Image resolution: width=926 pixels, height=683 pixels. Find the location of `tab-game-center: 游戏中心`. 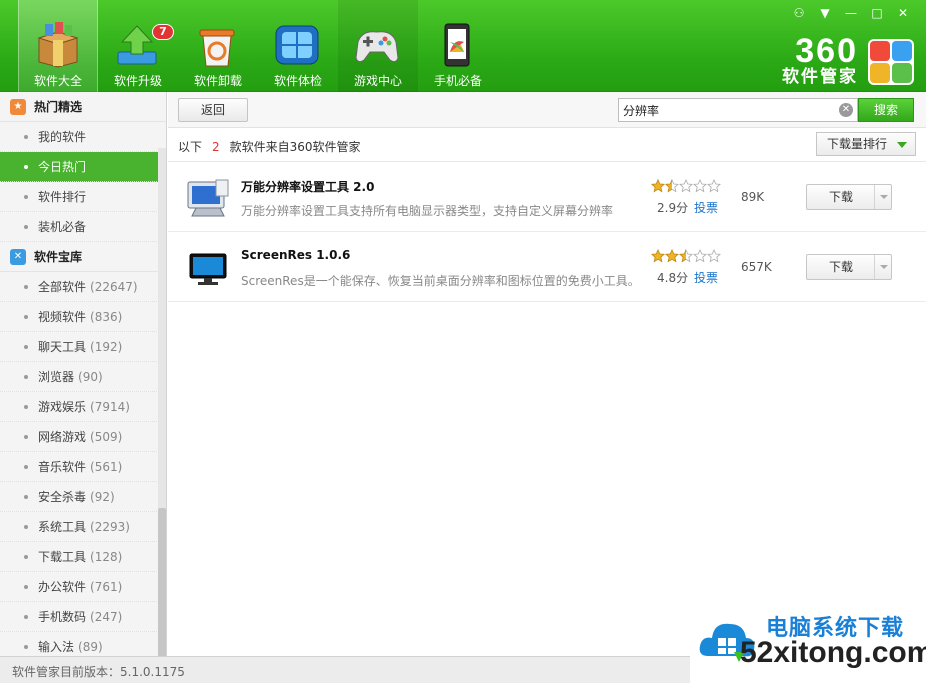

tab-game-center: 游戏中心 is located at coordinates (378, 46).